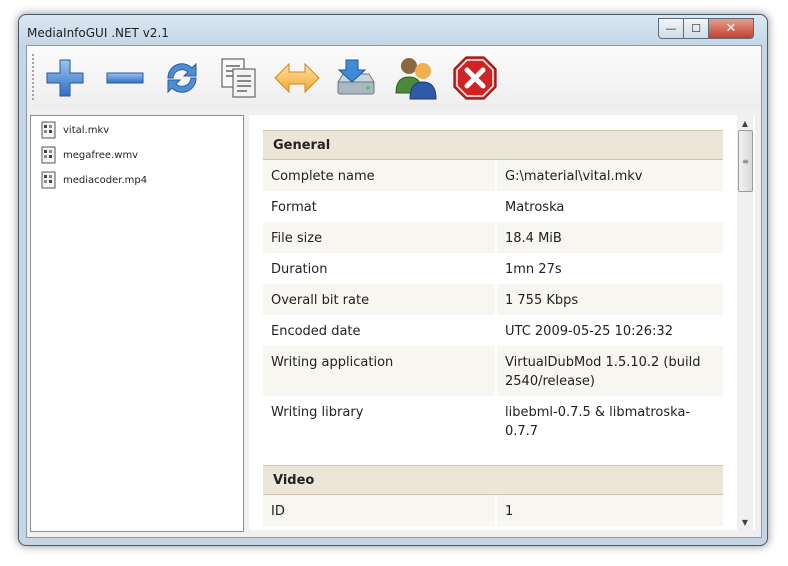 The width and height of the screenshot is (788, 566). I want to click on add-icon, so click(65, 78).